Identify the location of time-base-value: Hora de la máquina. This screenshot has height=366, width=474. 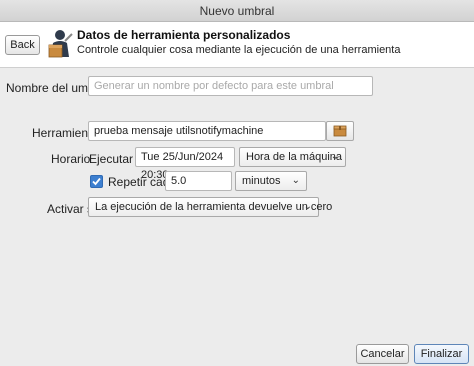
(294, 157).